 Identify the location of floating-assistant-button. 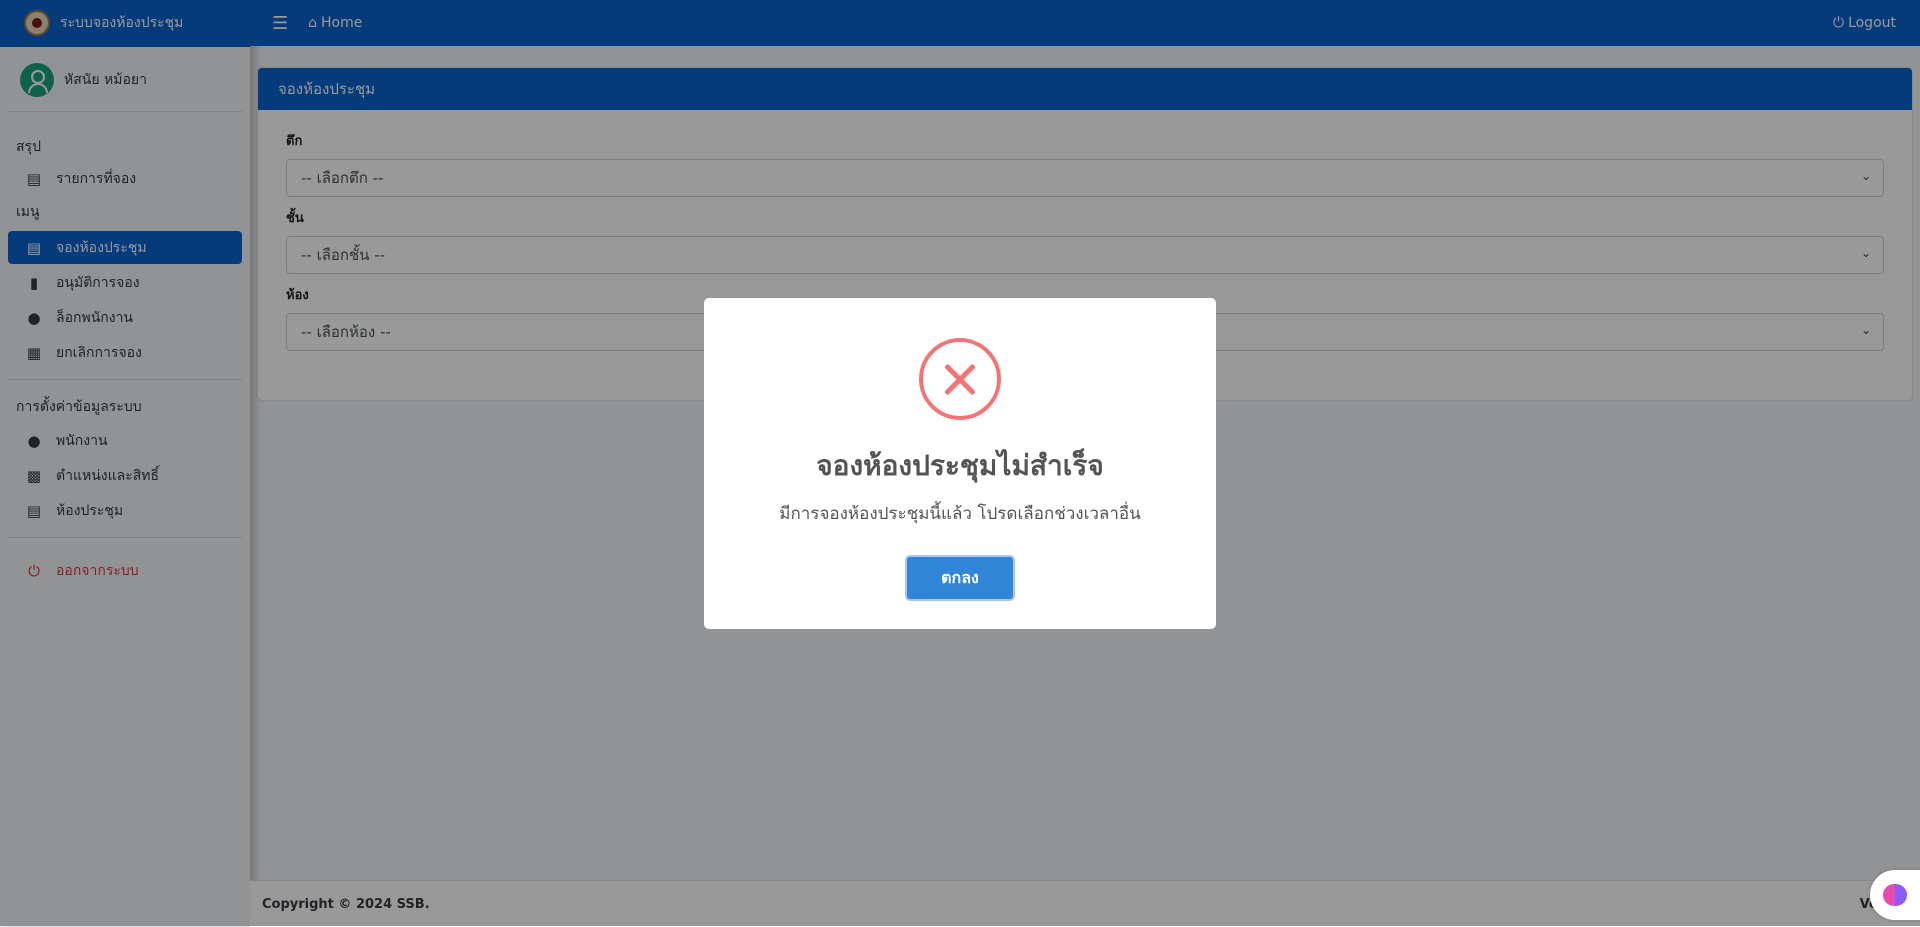
(1895, 895).